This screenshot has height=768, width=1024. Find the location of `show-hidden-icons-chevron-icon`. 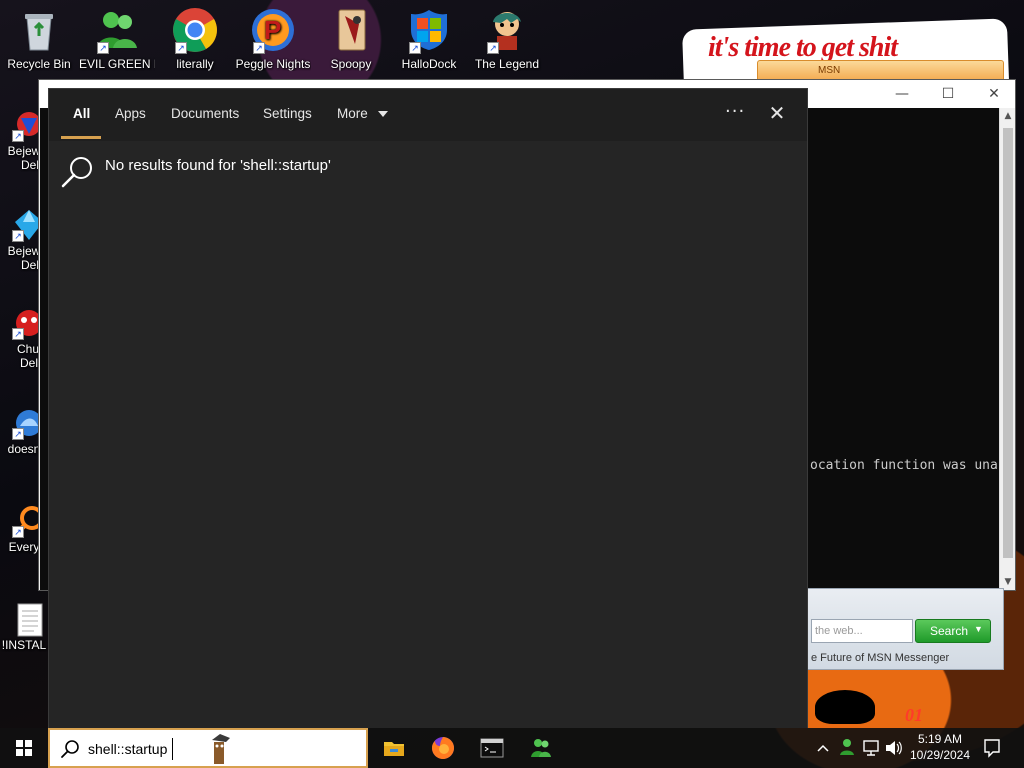

show-hidden-icons-chevron-icon is located at coordinates (823, 748).